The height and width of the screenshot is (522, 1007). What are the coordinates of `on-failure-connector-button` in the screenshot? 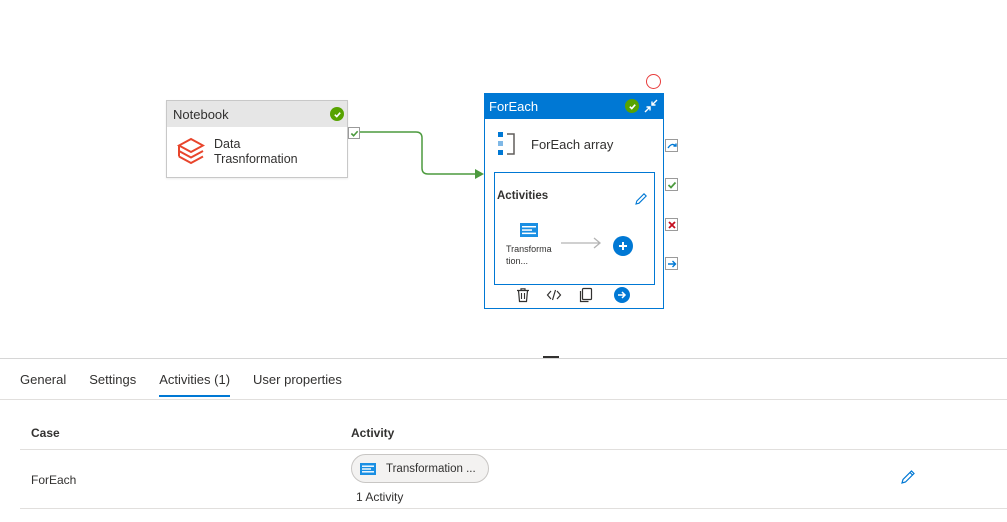 It's located at (671, 224).